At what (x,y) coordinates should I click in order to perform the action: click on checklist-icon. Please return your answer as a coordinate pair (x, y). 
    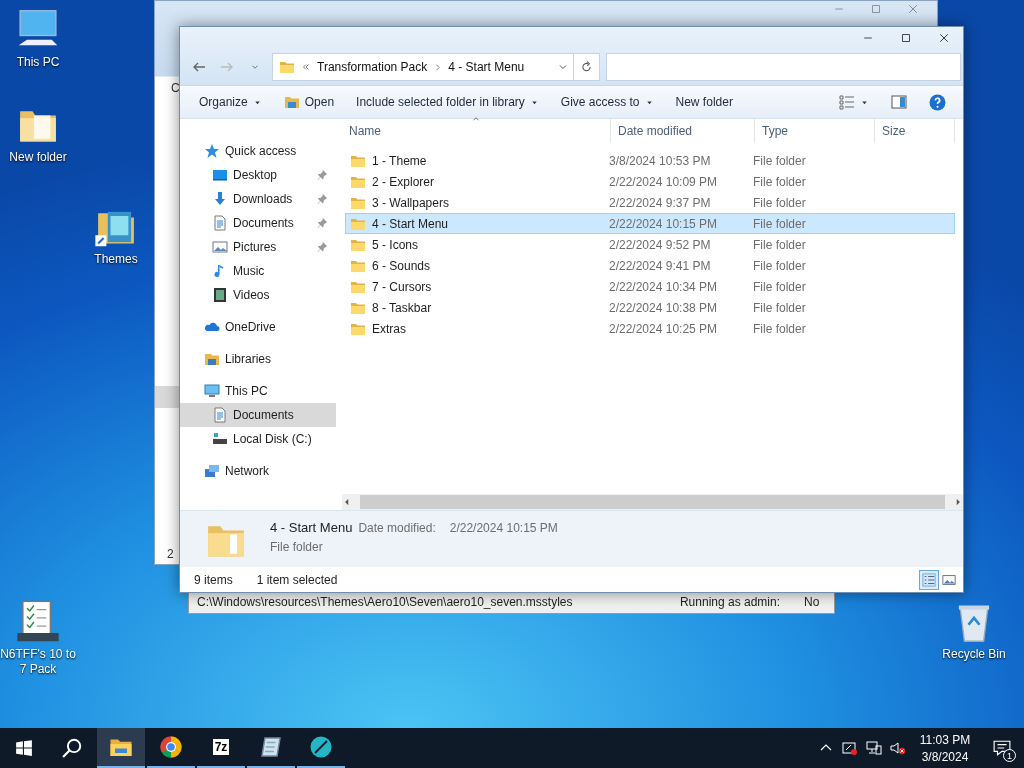
    Looking at the image, I should click on (38, 622).